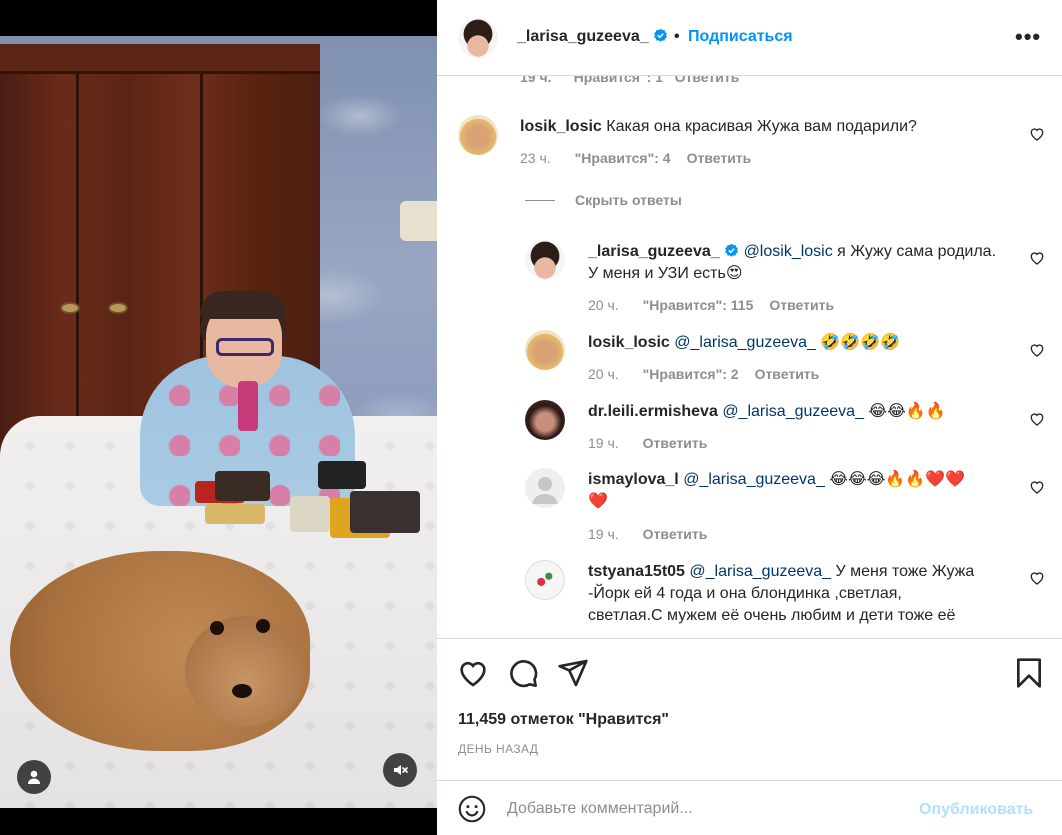  What do you see at coordinates (1029, 673) in the screenshot?
I see `bookmark-icon` at bounding box center [1029, 673].